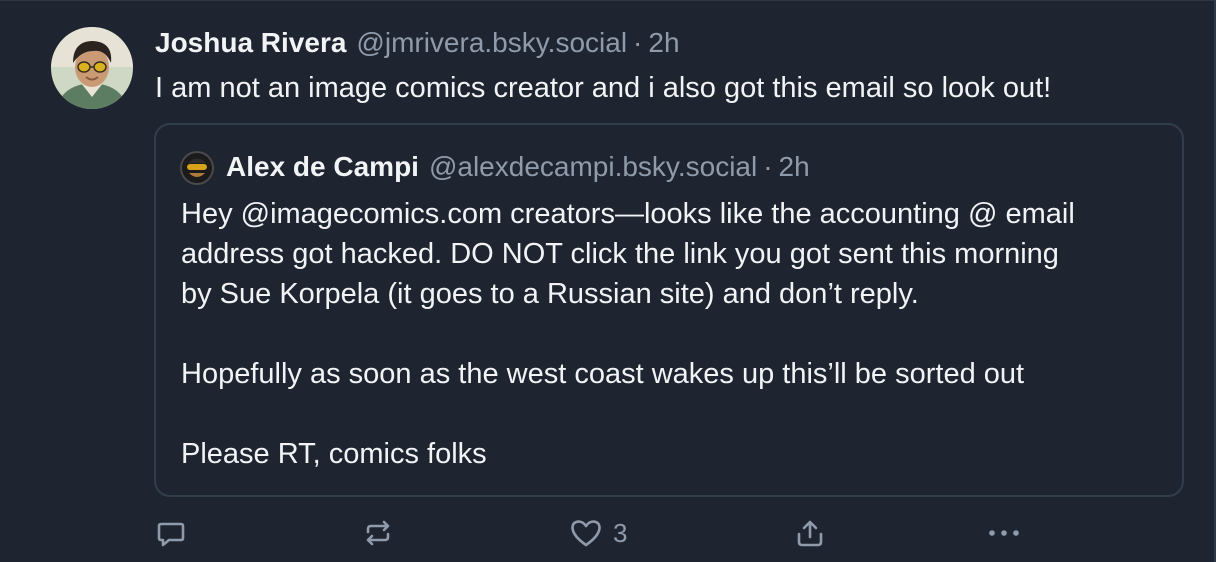  What do you see at coordinates (334, 454) in the screenshot?
I see `quoted-text-line: Please RT, comics folks` at bounding box center [334, 454].